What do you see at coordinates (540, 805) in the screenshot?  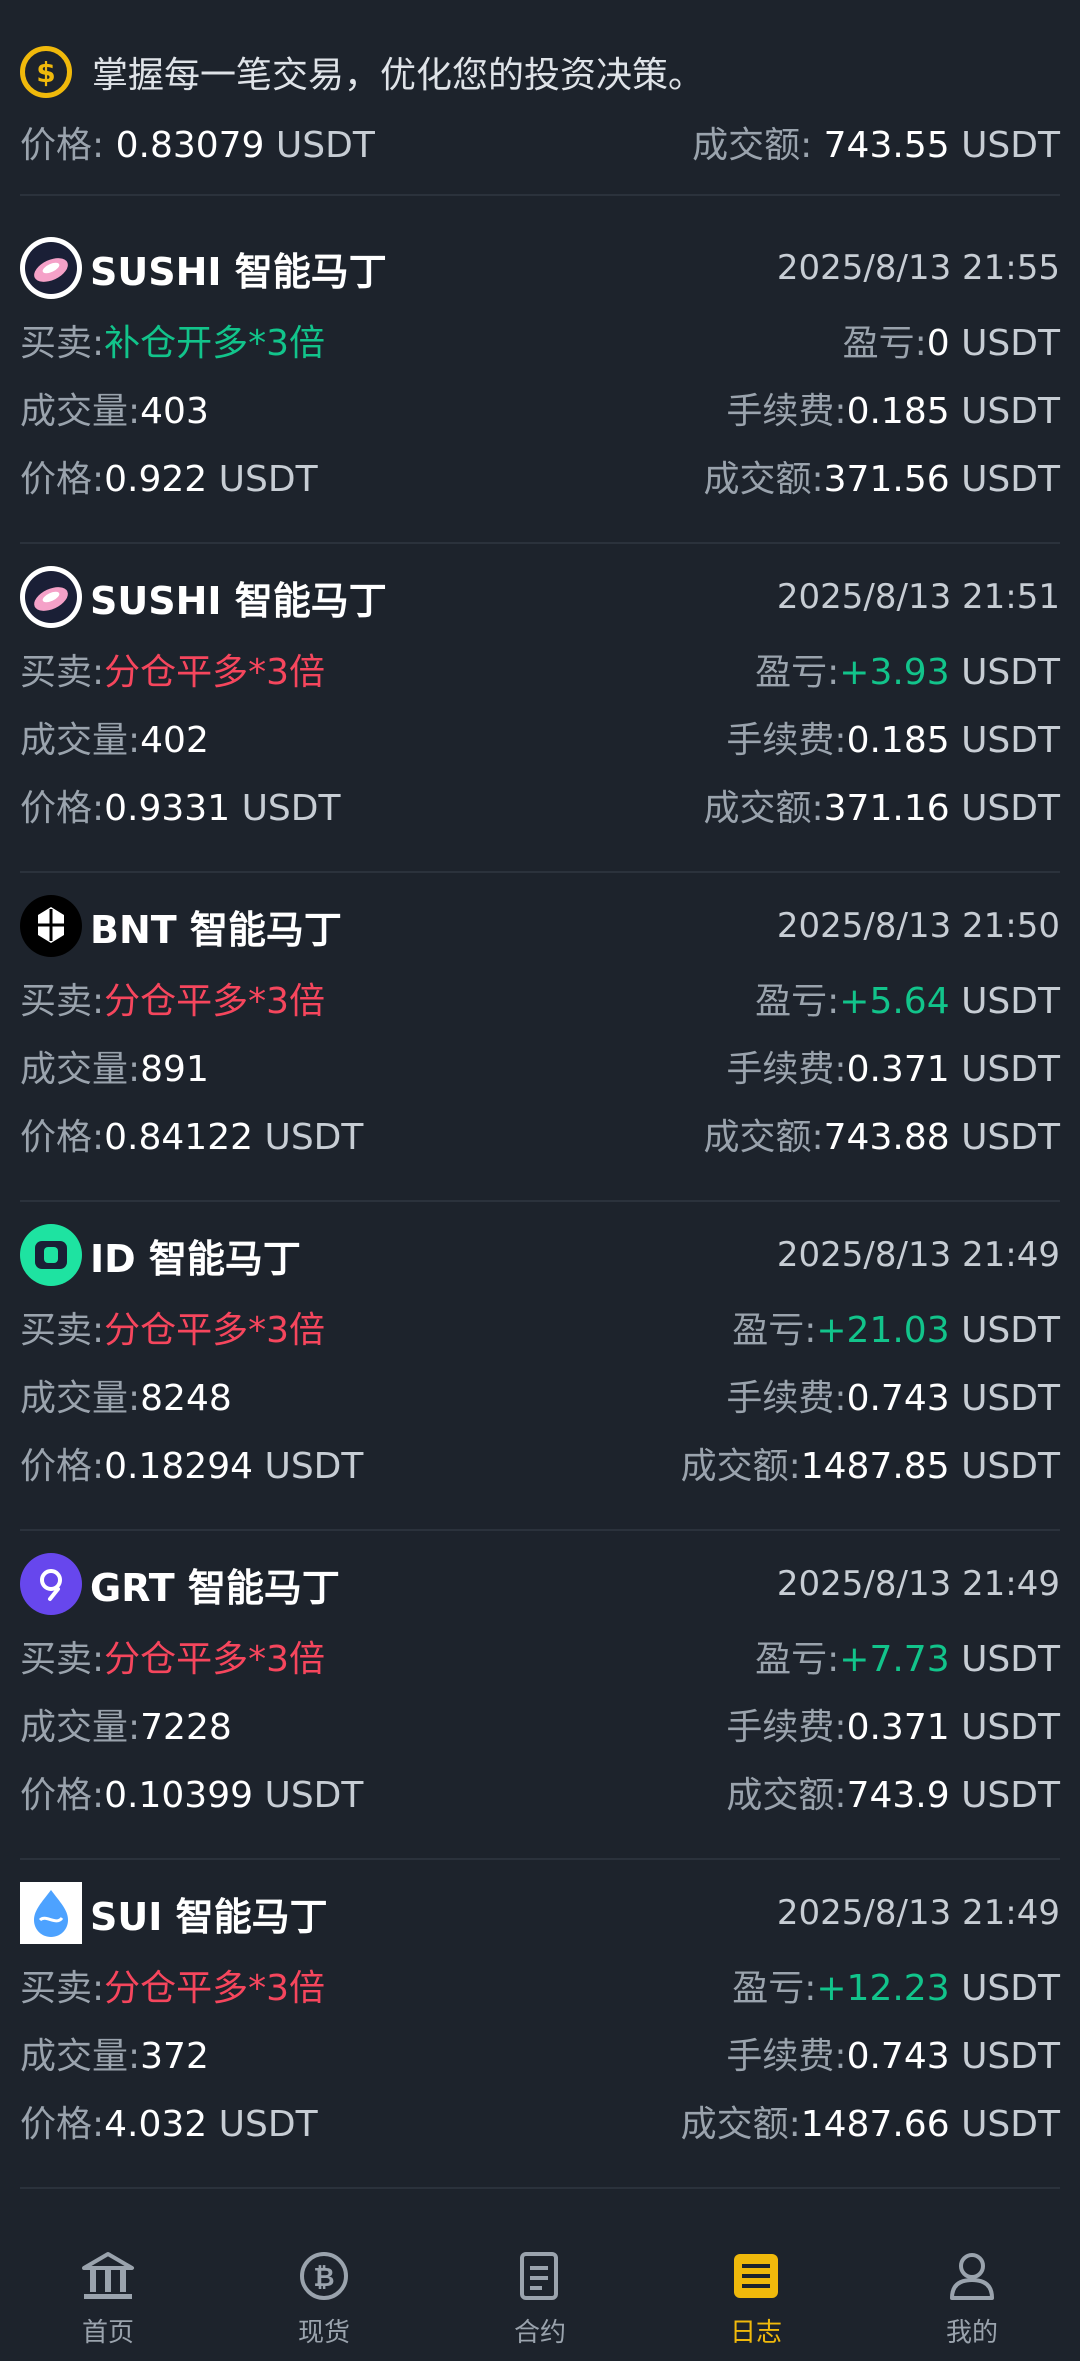 I see `price-amount-row: 价格:0.9331 USDT 成交额:371.16 USDT` at bounding box center [540, 805].